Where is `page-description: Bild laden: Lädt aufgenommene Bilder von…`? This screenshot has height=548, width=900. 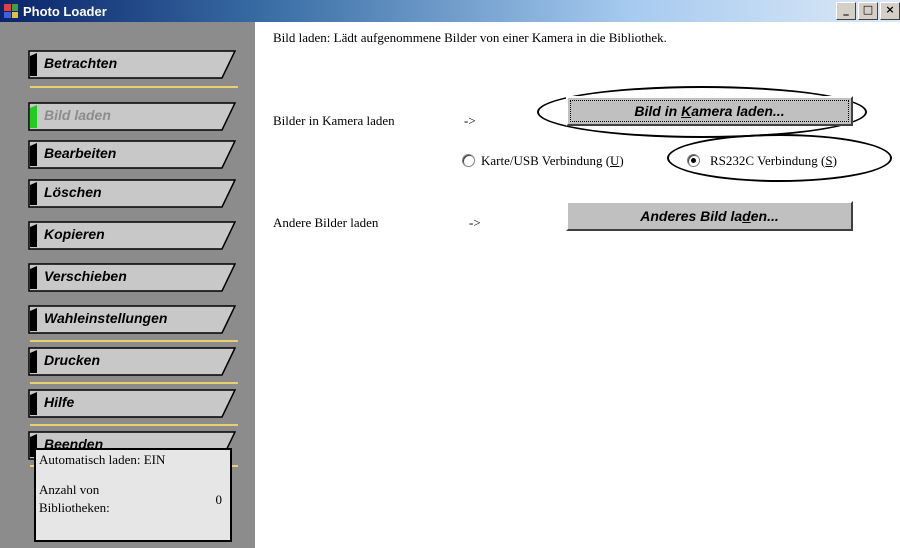
page-description: Bild laden: Lädt aufgenommene Bilder von… is located at coordinates (470, 37).